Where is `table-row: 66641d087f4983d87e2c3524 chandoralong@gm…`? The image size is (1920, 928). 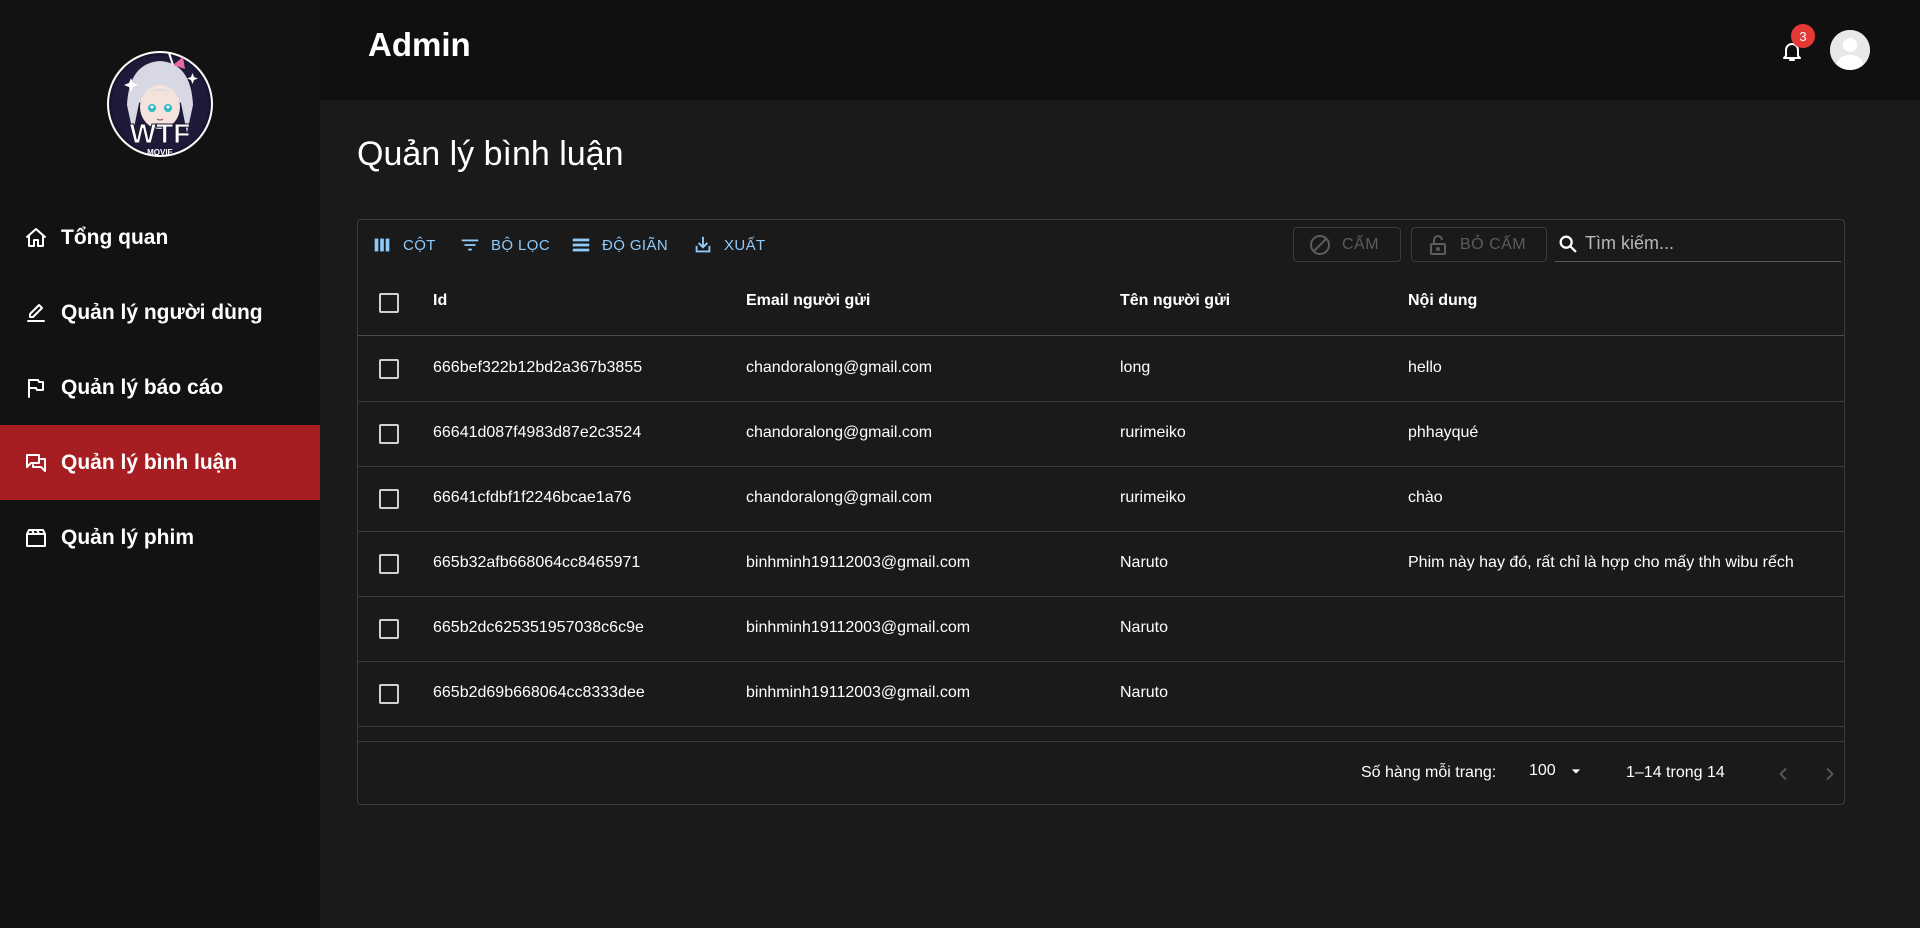
table-row: 66641d087f4983d87e2c3524 chandoralong@gm… is located at coordinates (1101, 434).